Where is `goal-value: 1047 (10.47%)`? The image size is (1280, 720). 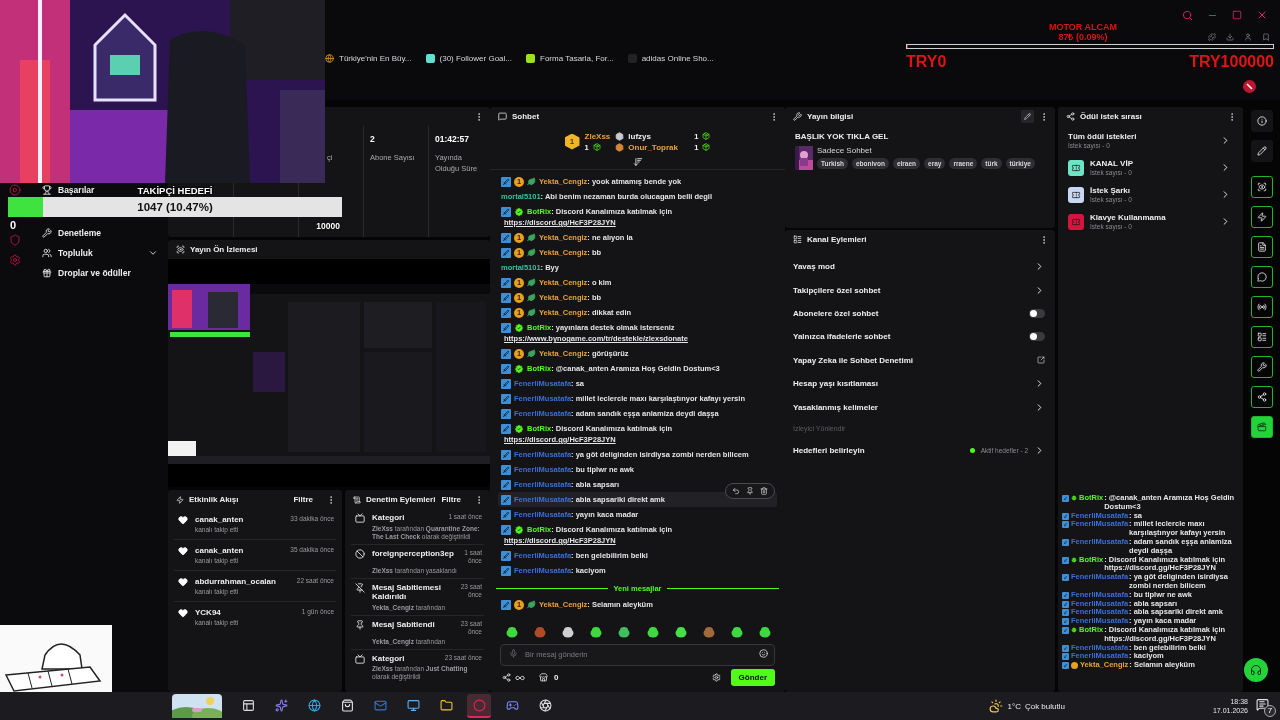 goal-value: 1047 (10.47%) is located at coordinates (175, 207).